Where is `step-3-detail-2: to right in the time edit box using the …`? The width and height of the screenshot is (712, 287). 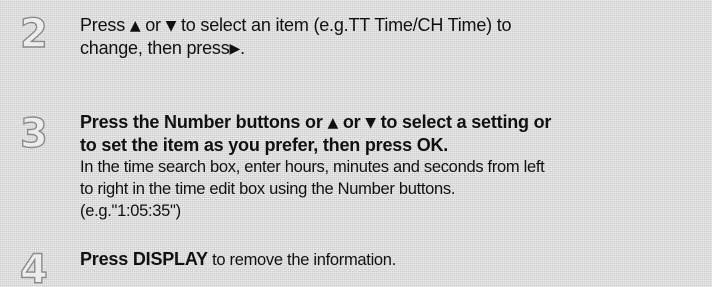
step-3-detail-2: to right in the time edit box using the … is located at coordinates (268, 189).